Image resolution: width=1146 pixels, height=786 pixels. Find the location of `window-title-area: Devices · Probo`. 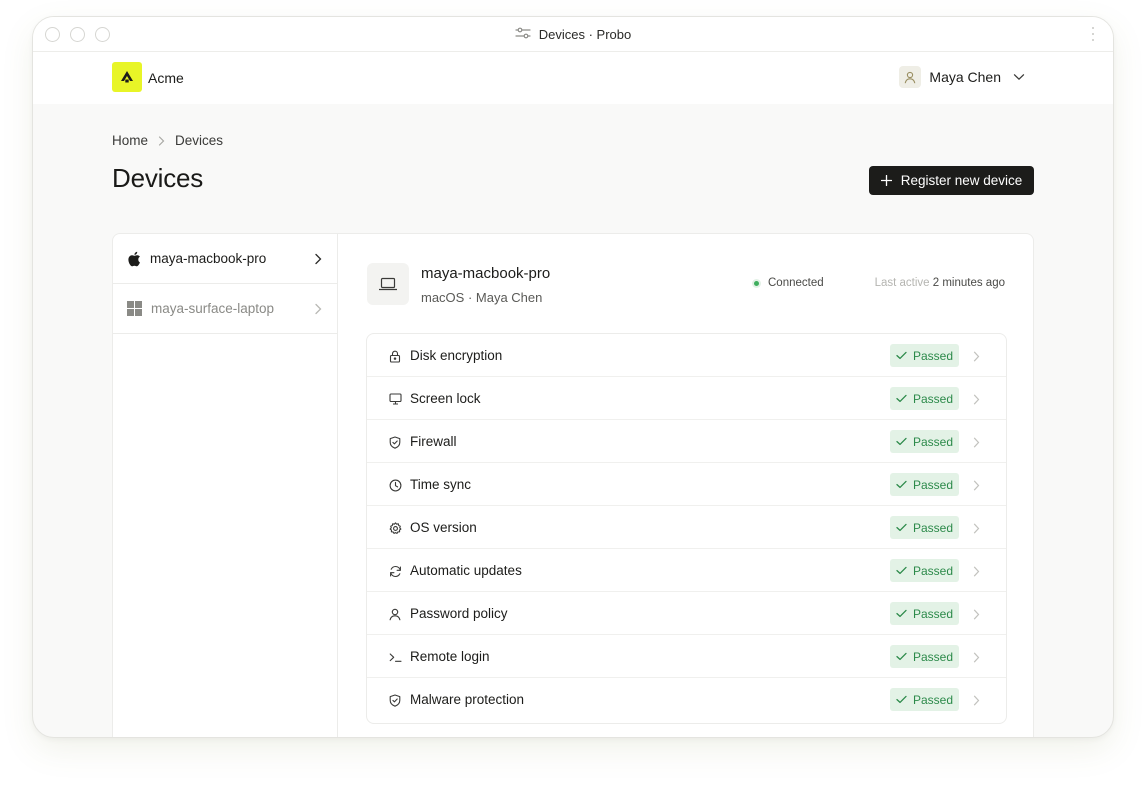

window-title-area: Devices · Probo is located at coordinates (573, 34).